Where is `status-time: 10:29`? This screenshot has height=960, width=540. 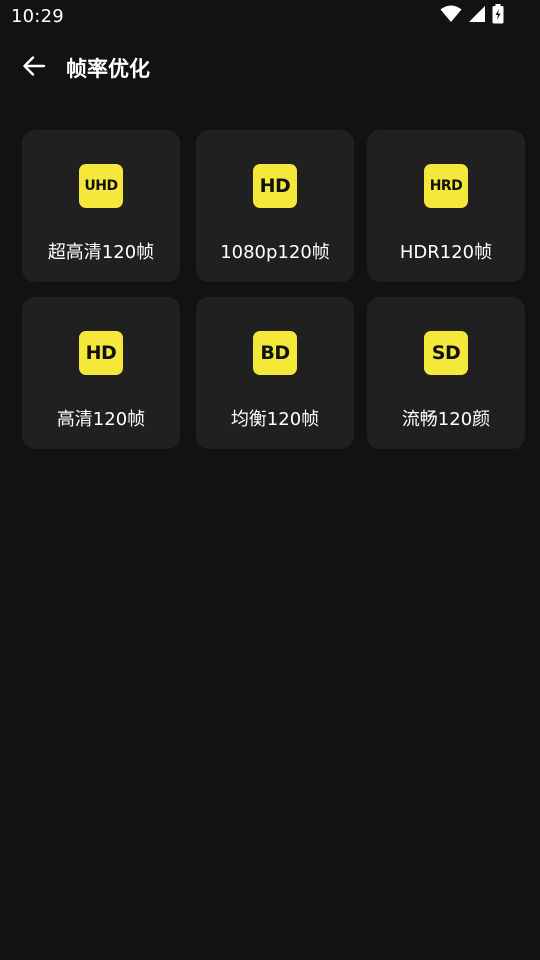
status-time: 10:29 is located at coordinates (37, 16).